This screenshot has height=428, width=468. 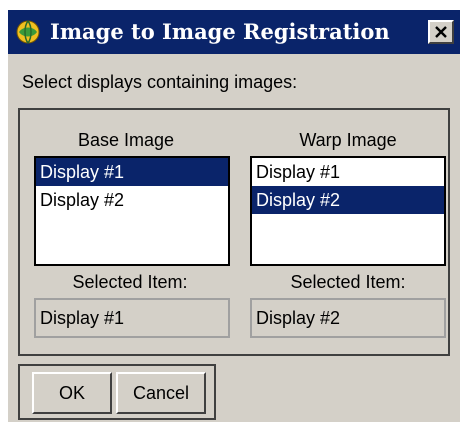 I want to click on base-image-label: Base Image, so click(x=126, y=140).